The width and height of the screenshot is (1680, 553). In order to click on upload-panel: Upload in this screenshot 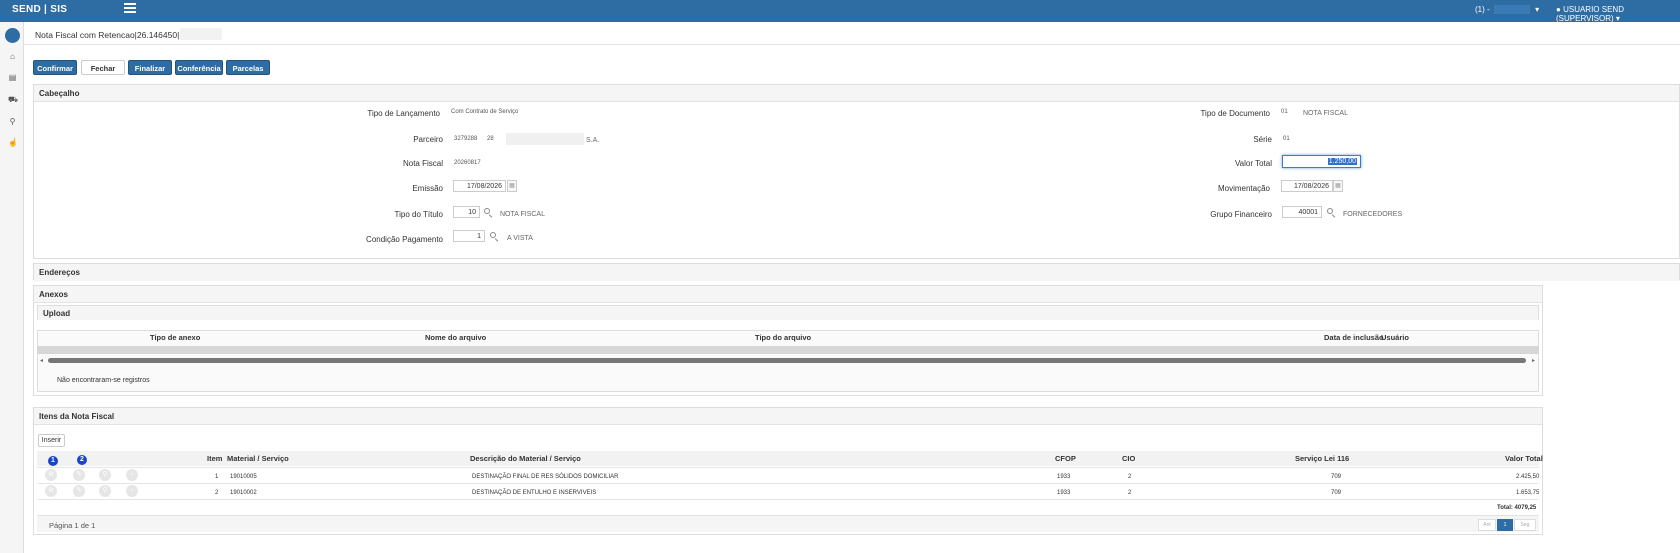, I will do `click(788, 312)`.